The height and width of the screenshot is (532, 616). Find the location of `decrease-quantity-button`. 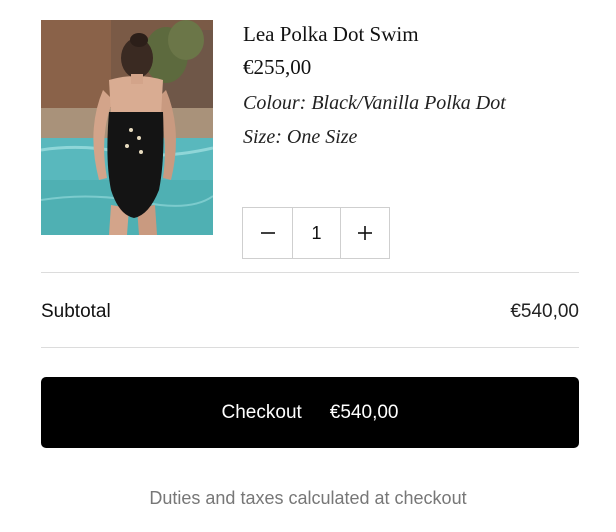

decrease-quantity-button is located at coordinates (267, 233).